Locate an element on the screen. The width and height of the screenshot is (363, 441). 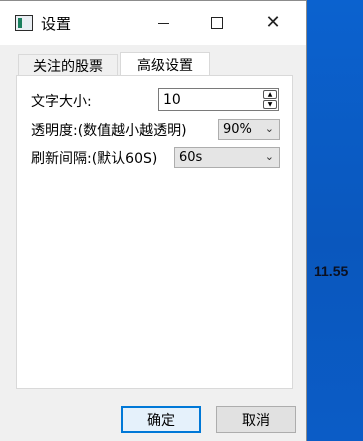
tab-advanced-settings: 高级设置 is located at coordinates (165, 64).